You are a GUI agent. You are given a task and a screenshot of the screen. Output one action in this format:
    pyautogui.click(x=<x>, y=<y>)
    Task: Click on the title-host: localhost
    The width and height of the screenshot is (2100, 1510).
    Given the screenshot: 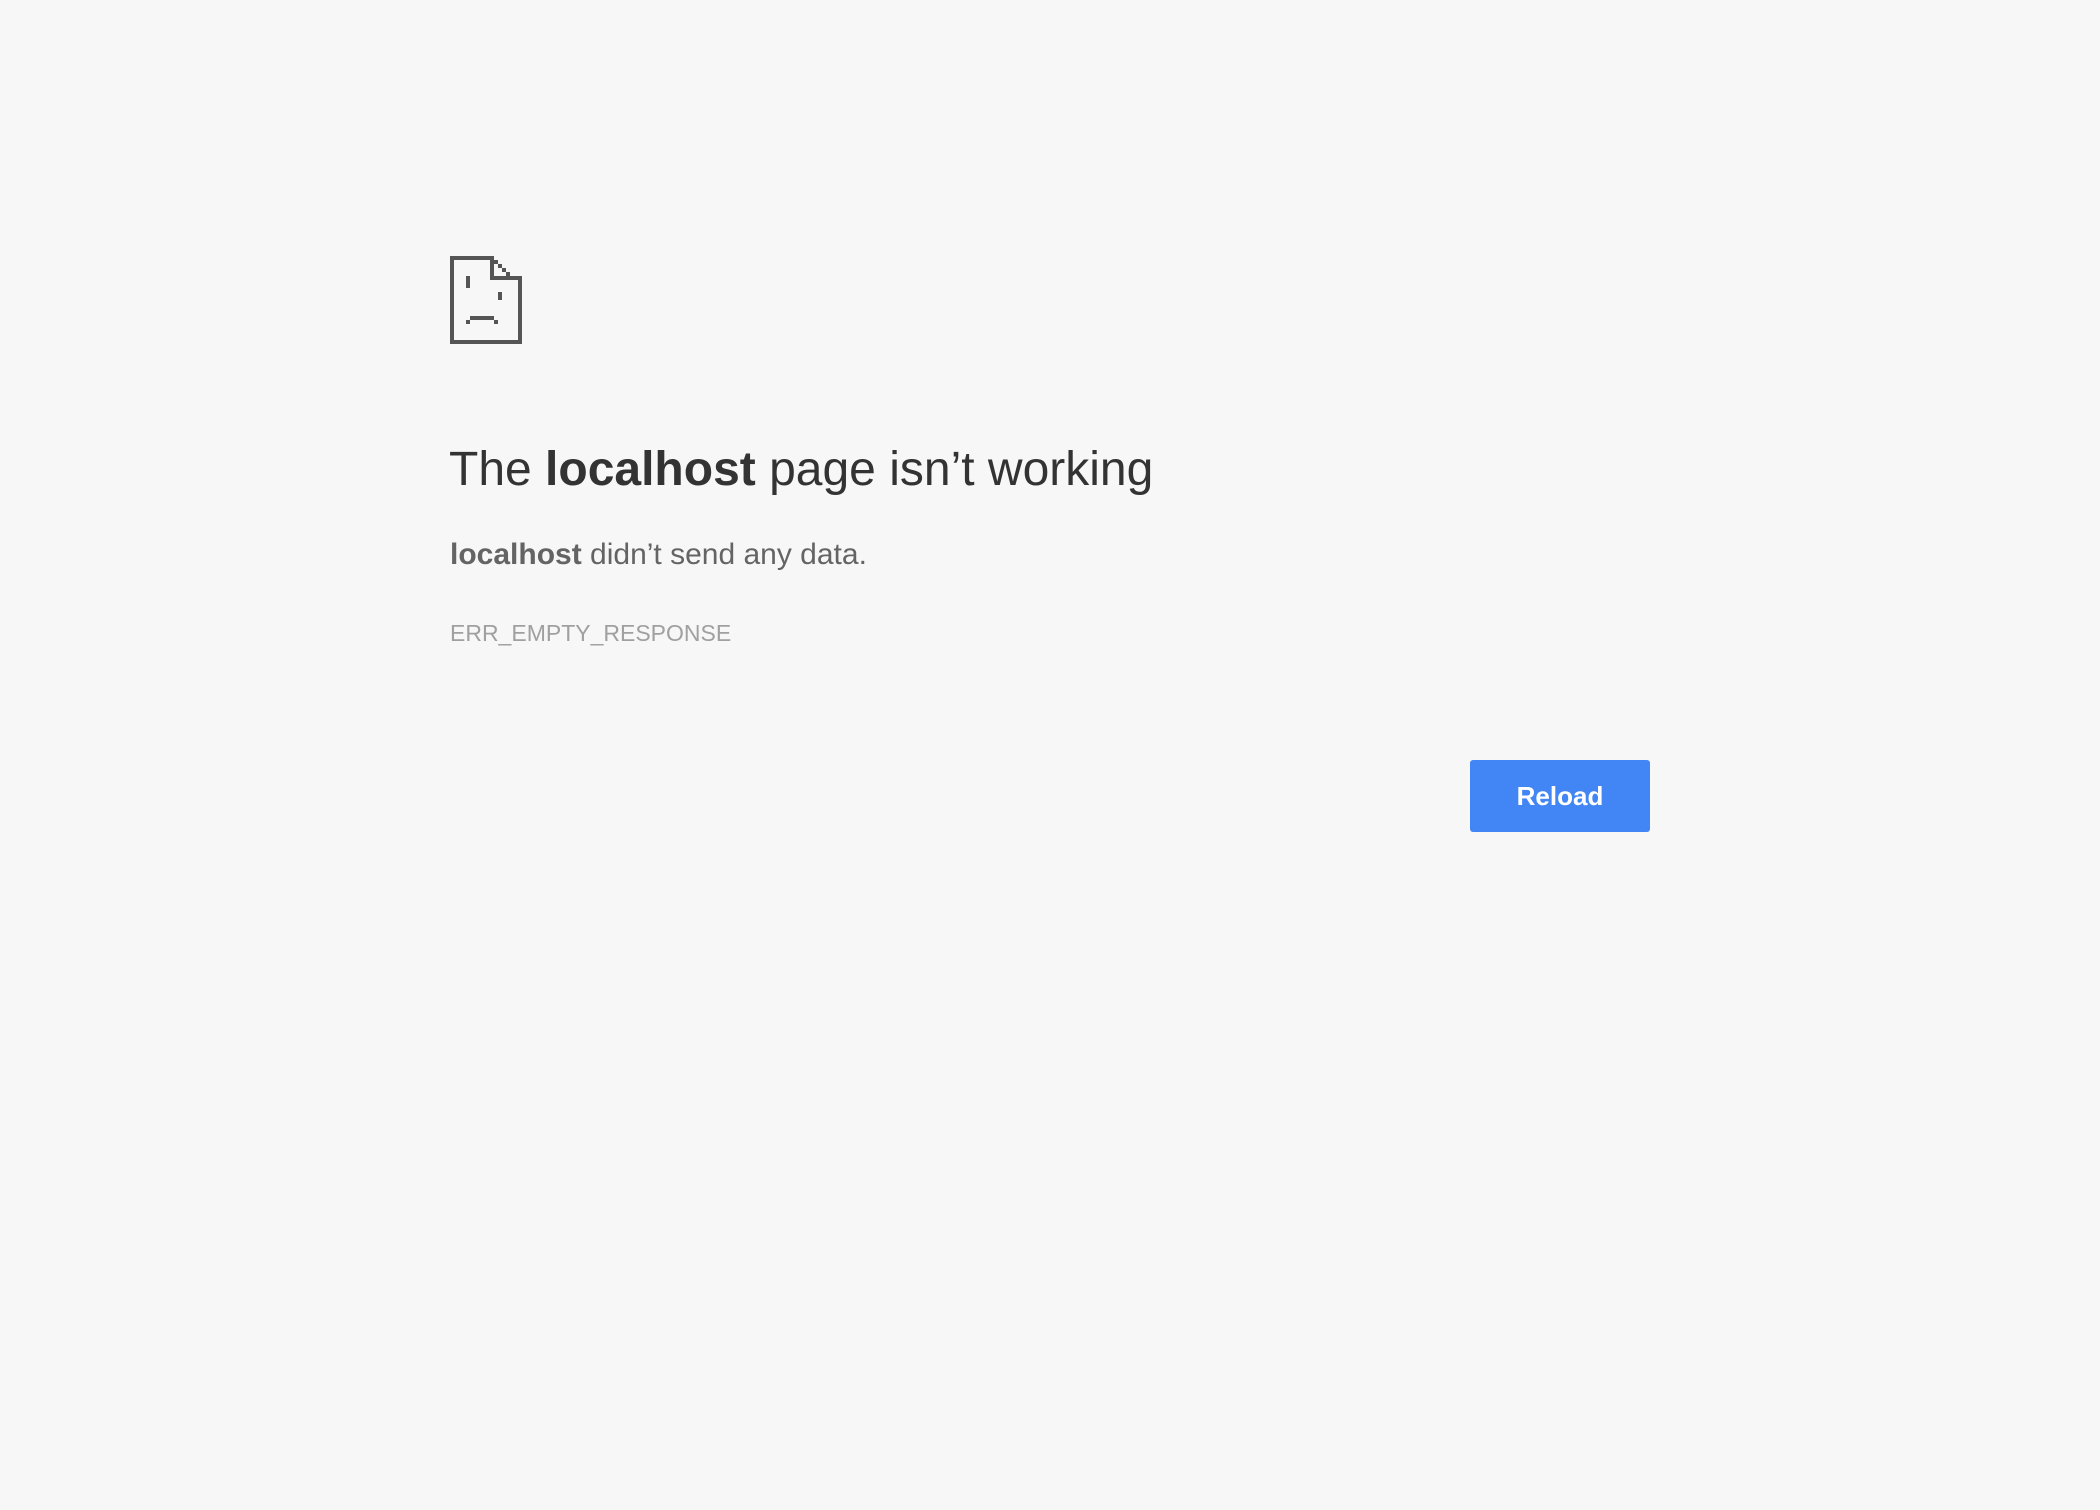 What is the action you would take?
    pyautogui.click(x=650, y=469)
    